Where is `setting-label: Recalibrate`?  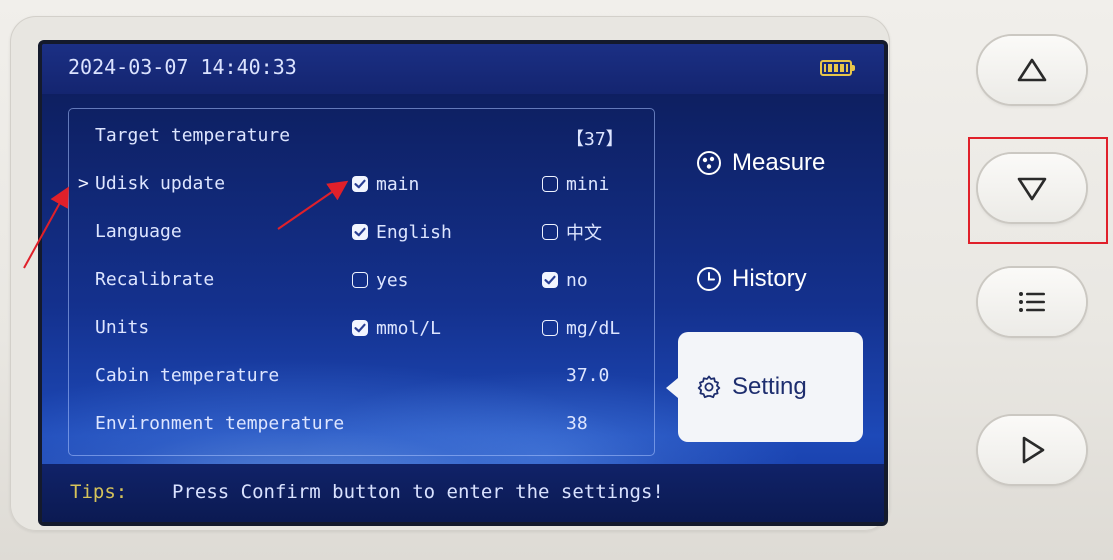 setting-label: Recalibrate is located at coordinates (155, 279).